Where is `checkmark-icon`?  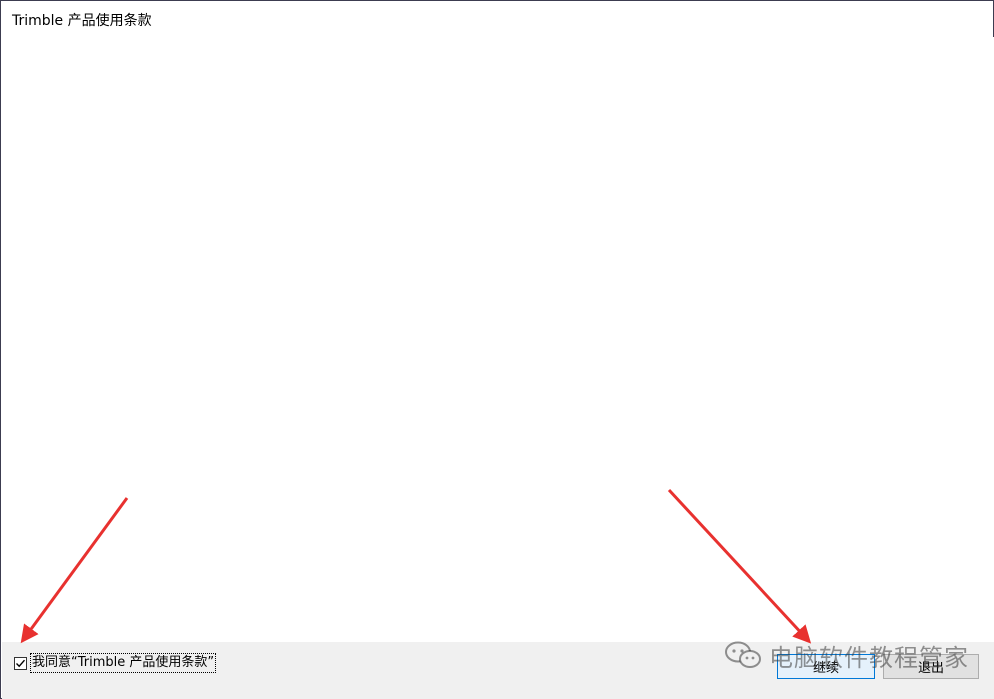 checkmark-icon is located at coordinates (21, 663).